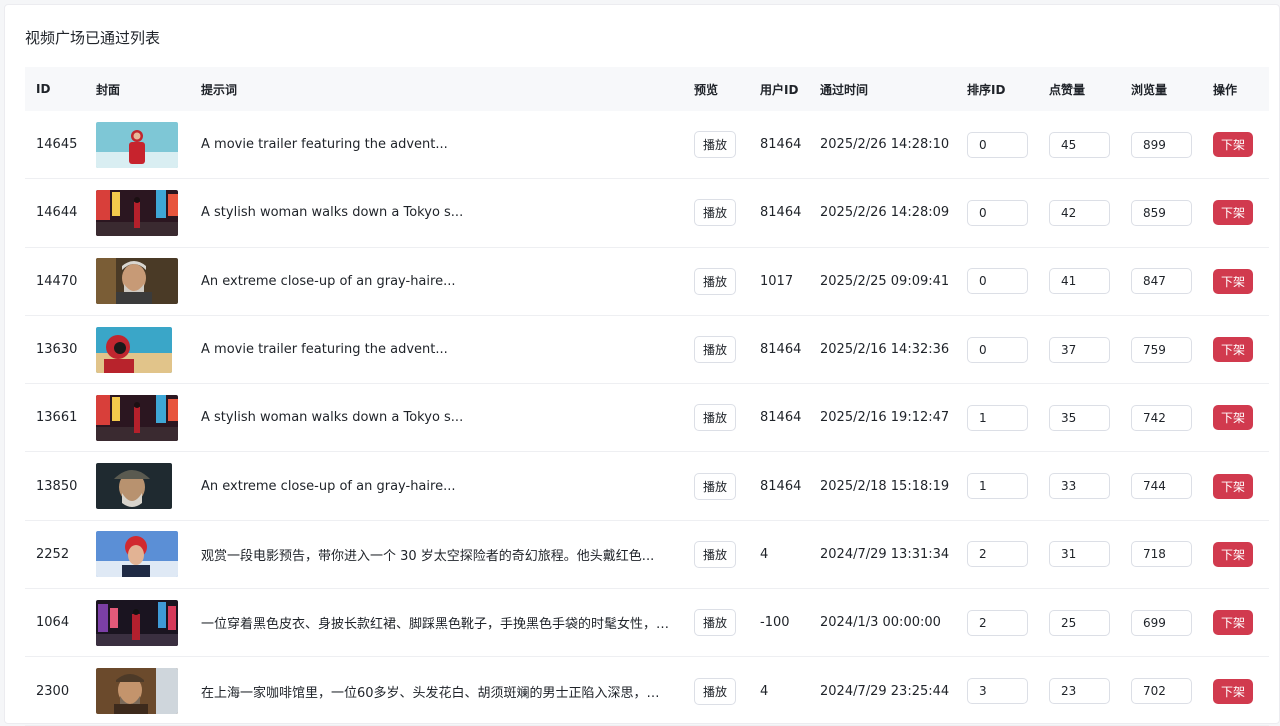  What do you see at coordinates (885, 554) in the screenshot?
I see `cell-approved-time: 2024/7/29 13:31:34` at bounding box center [885, 554].